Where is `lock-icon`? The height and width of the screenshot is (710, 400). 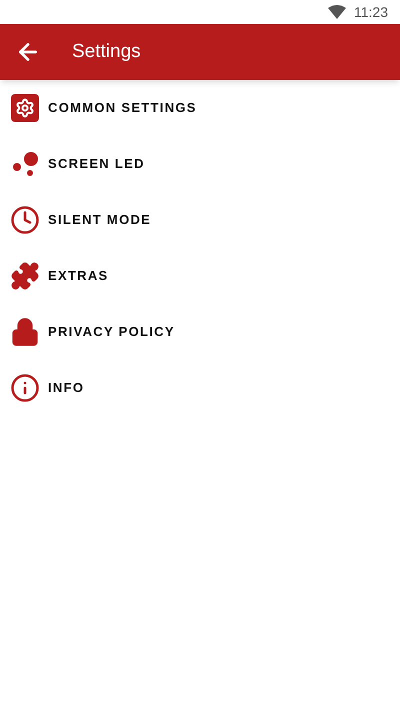
lock-icon is located at coordinates (25, 332).